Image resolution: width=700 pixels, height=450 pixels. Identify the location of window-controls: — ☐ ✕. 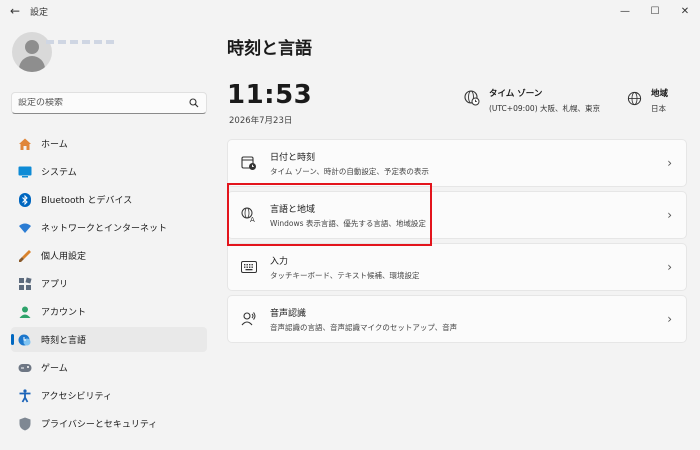
(655, 11).